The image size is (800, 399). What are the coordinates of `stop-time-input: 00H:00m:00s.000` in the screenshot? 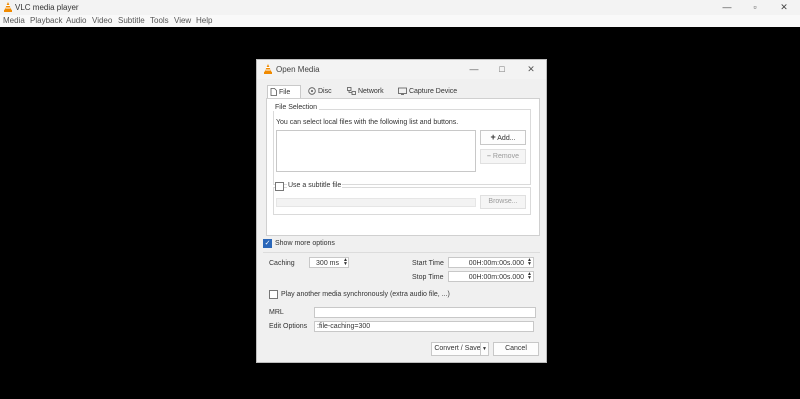 It's located at (491, 276).